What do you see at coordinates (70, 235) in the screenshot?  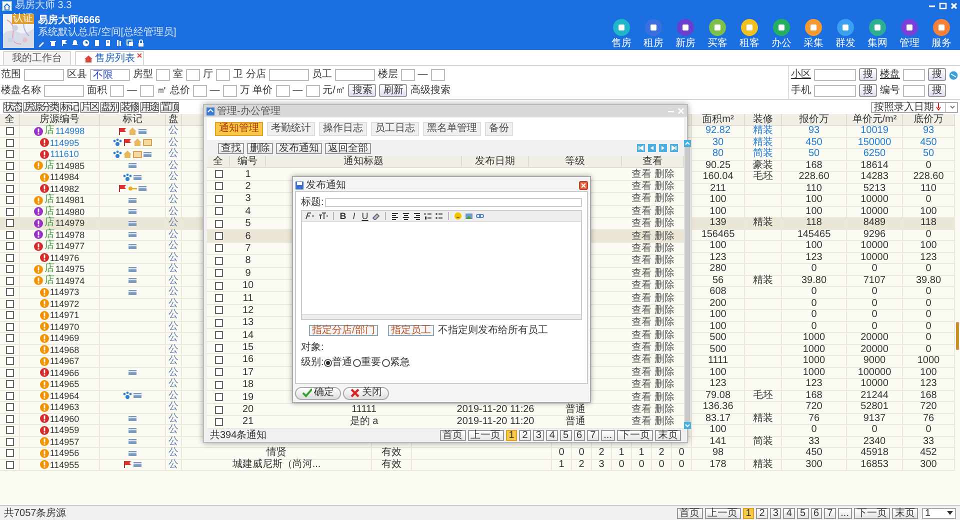 I see `listing-id: 114978` at bounding box center [70, 235].